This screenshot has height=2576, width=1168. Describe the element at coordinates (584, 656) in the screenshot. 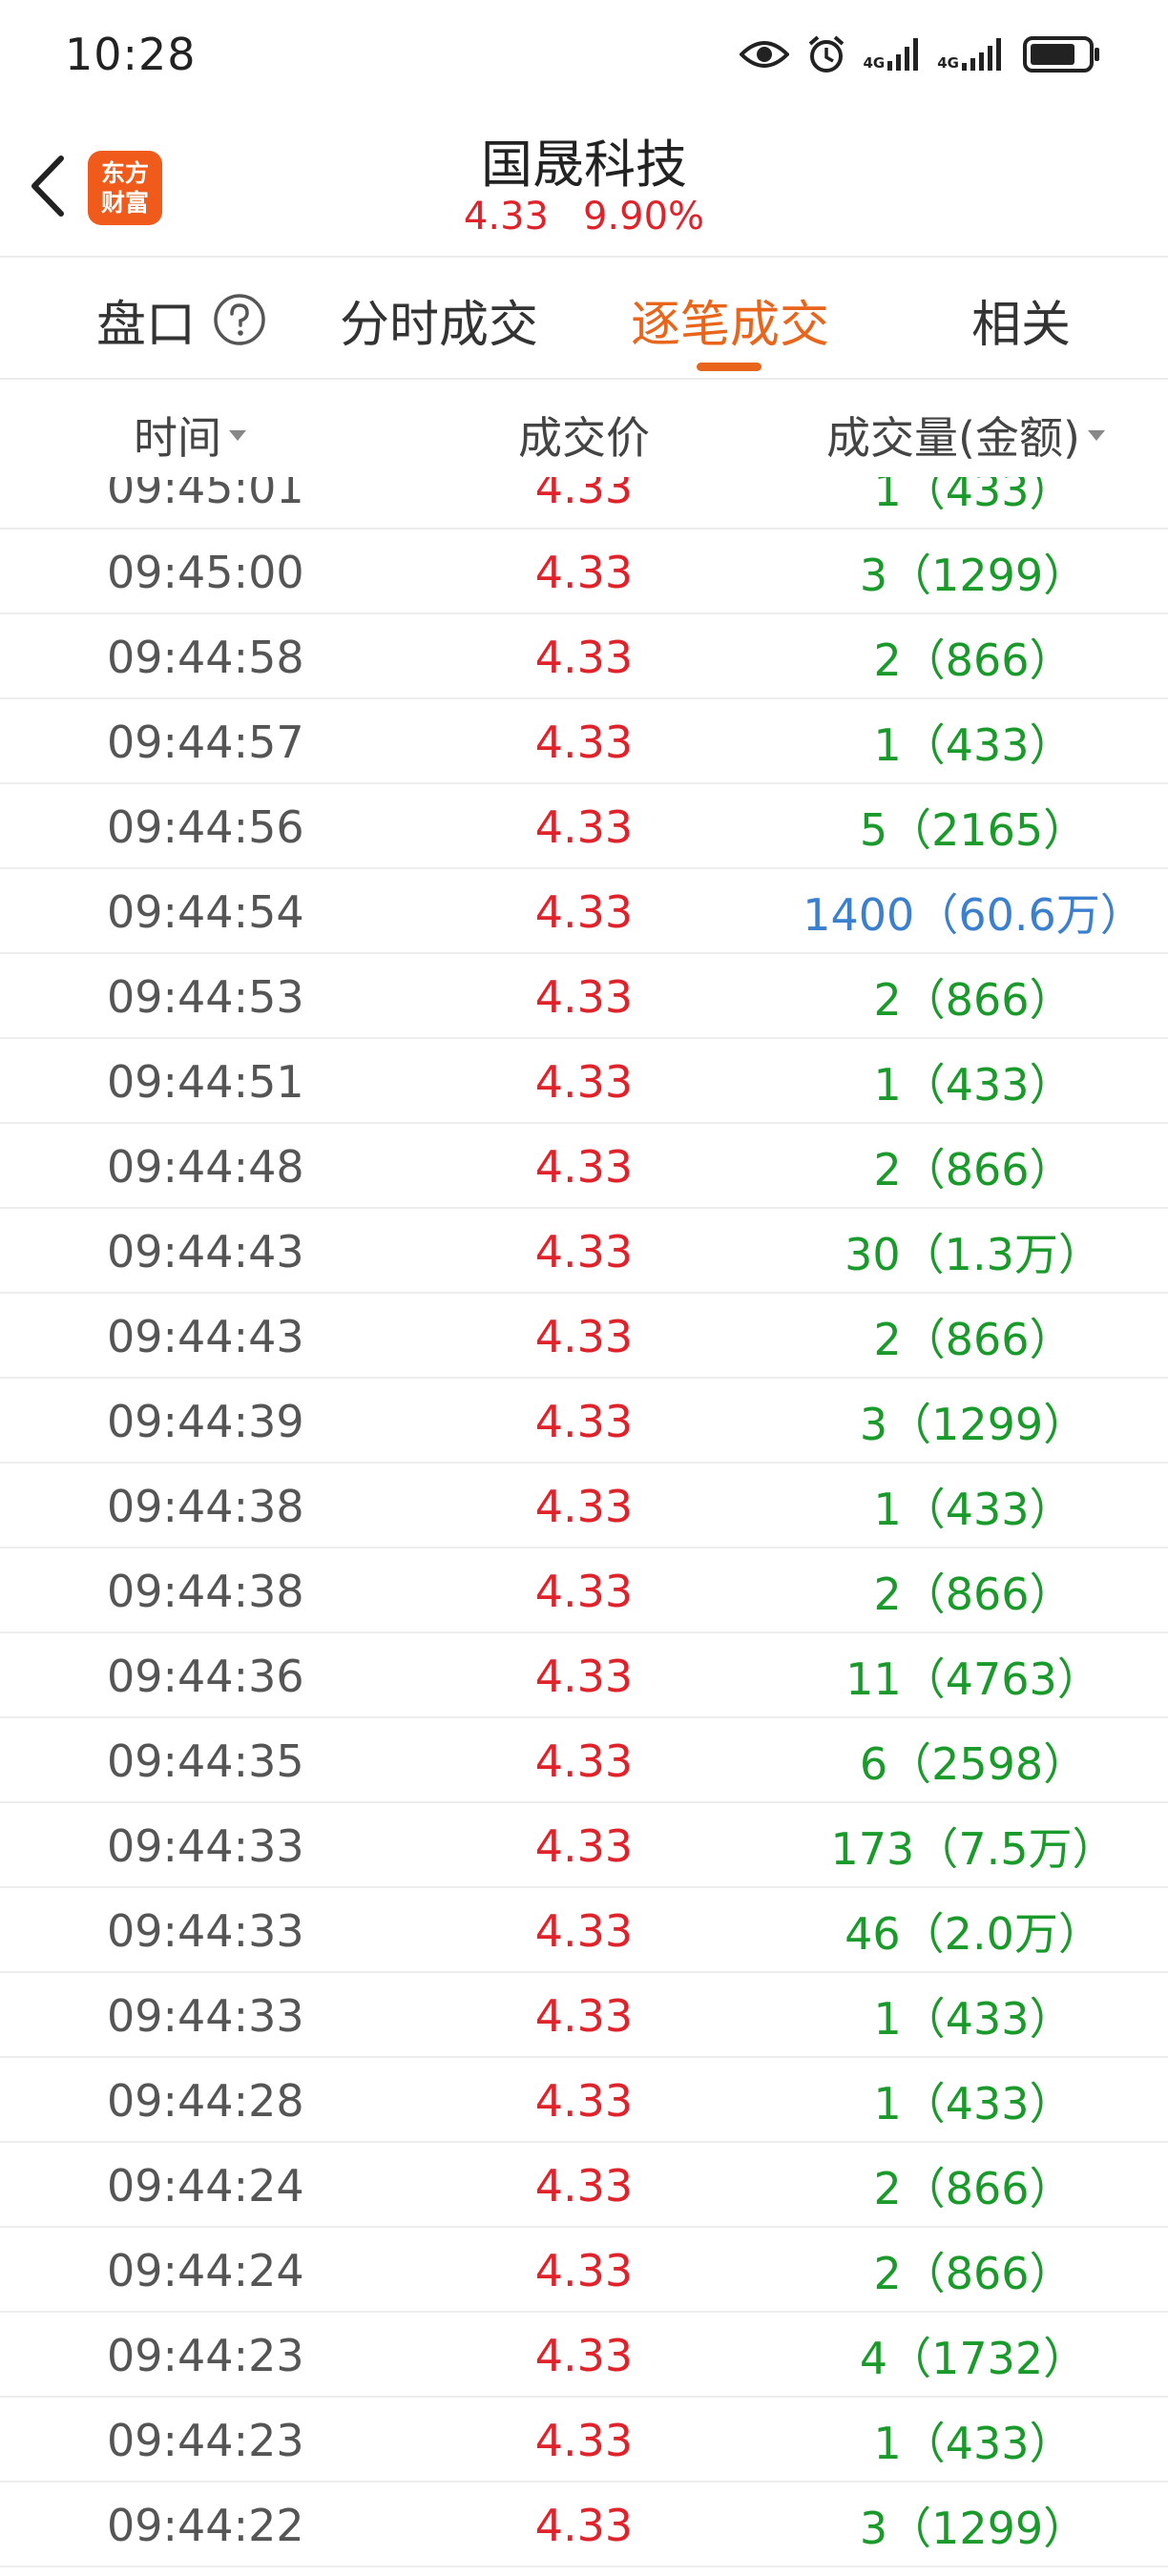

I see `table-row: 09:44:58 4.33 2（866）` at that location.